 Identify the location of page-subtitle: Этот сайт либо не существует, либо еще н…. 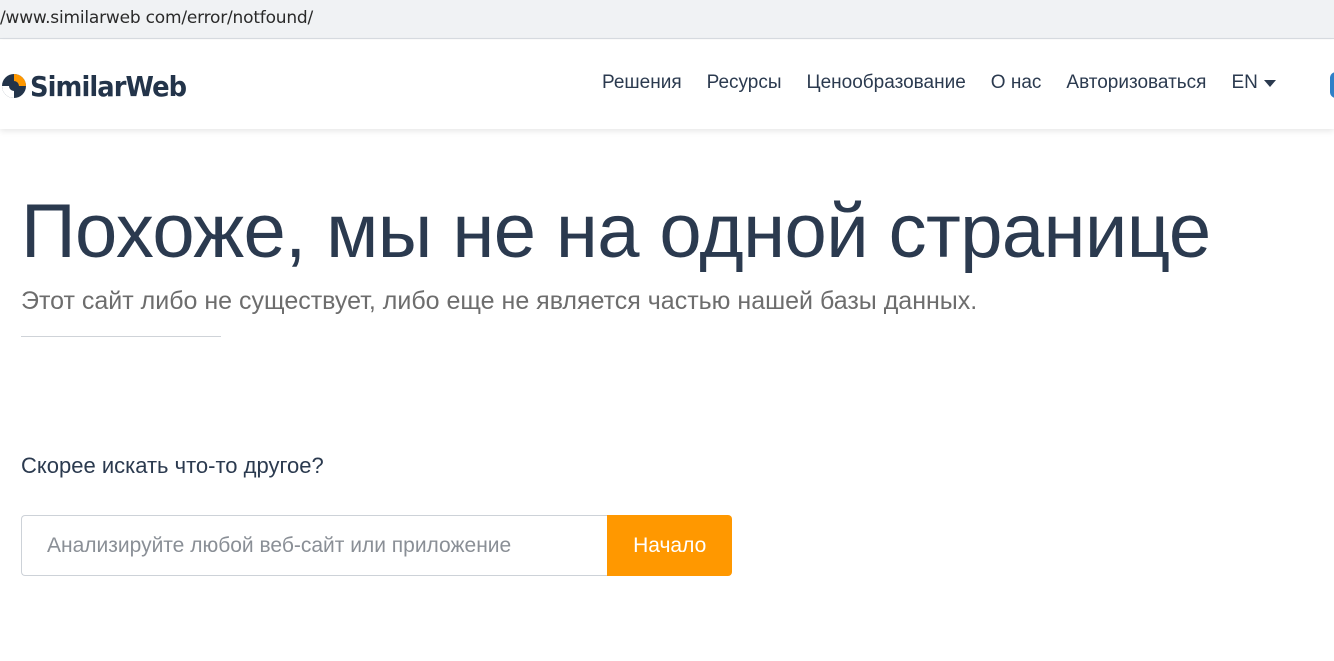
(499, 301).